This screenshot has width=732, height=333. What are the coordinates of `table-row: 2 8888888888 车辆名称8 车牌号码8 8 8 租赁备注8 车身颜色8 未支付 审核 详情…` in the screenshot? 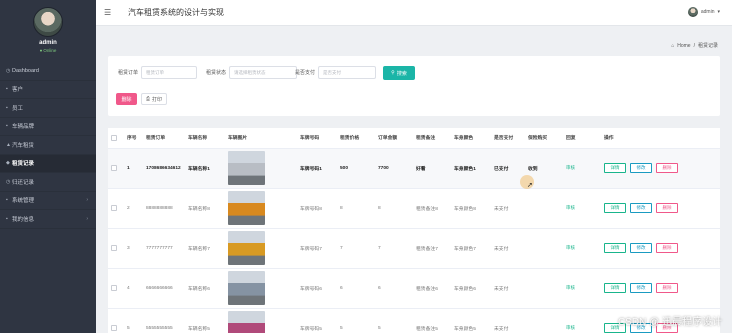 It's located at (414, 208).